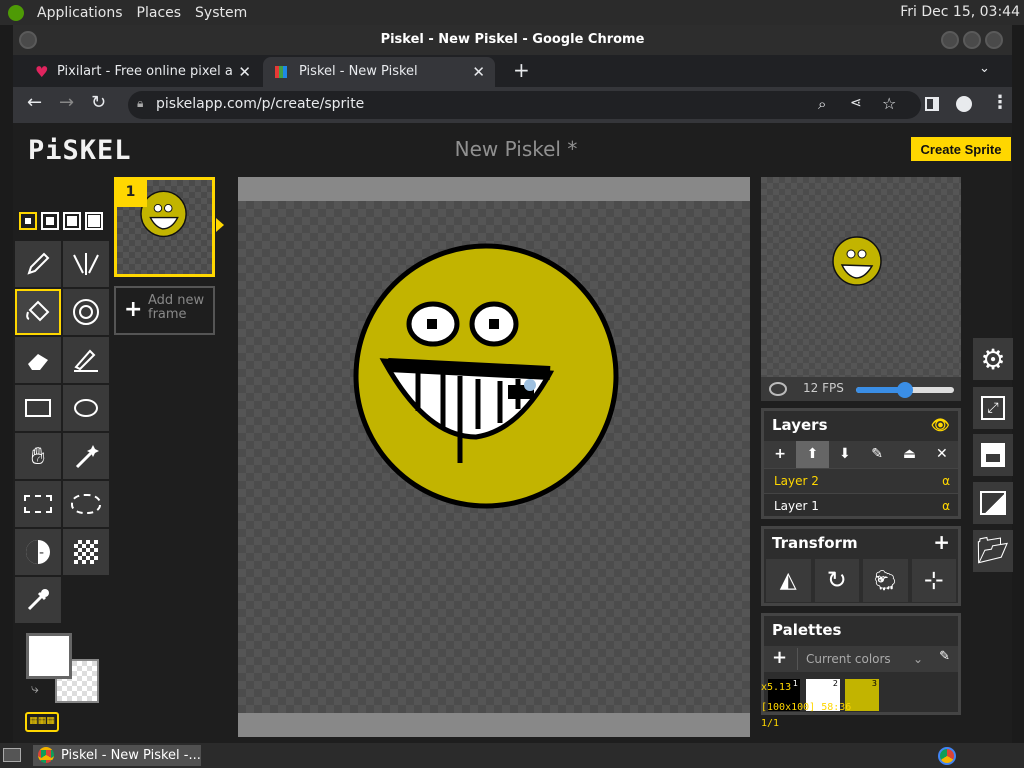  I want to click on palettes-title: Palettes, so click(807, 630).